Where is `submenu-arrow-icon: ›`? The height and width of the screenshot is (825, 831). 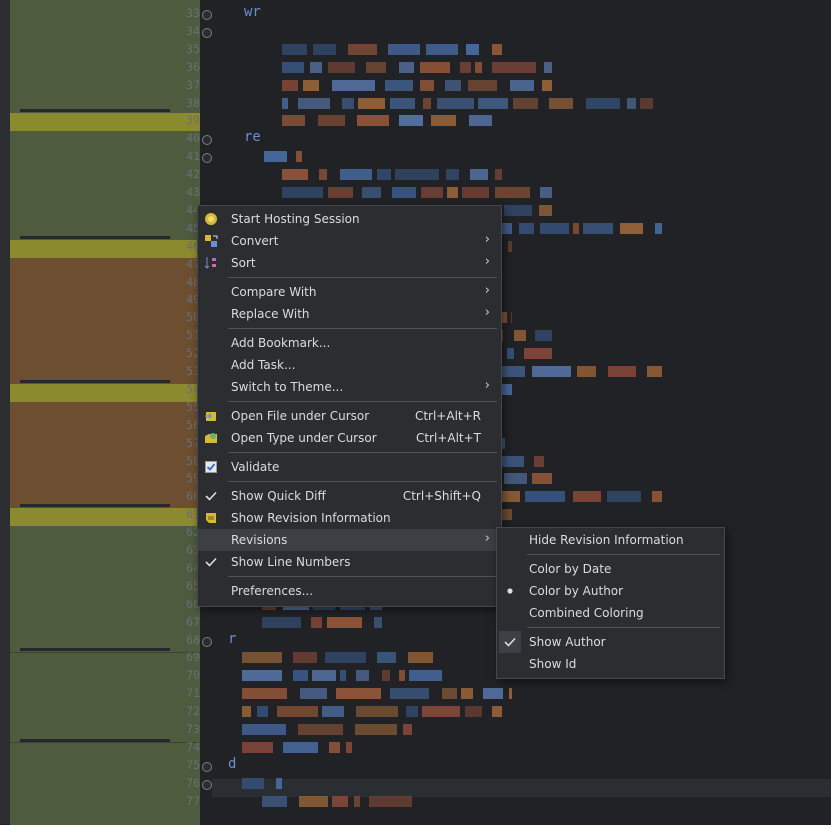 submenu-arrow-icon: › is located at coordinates (487, 385).